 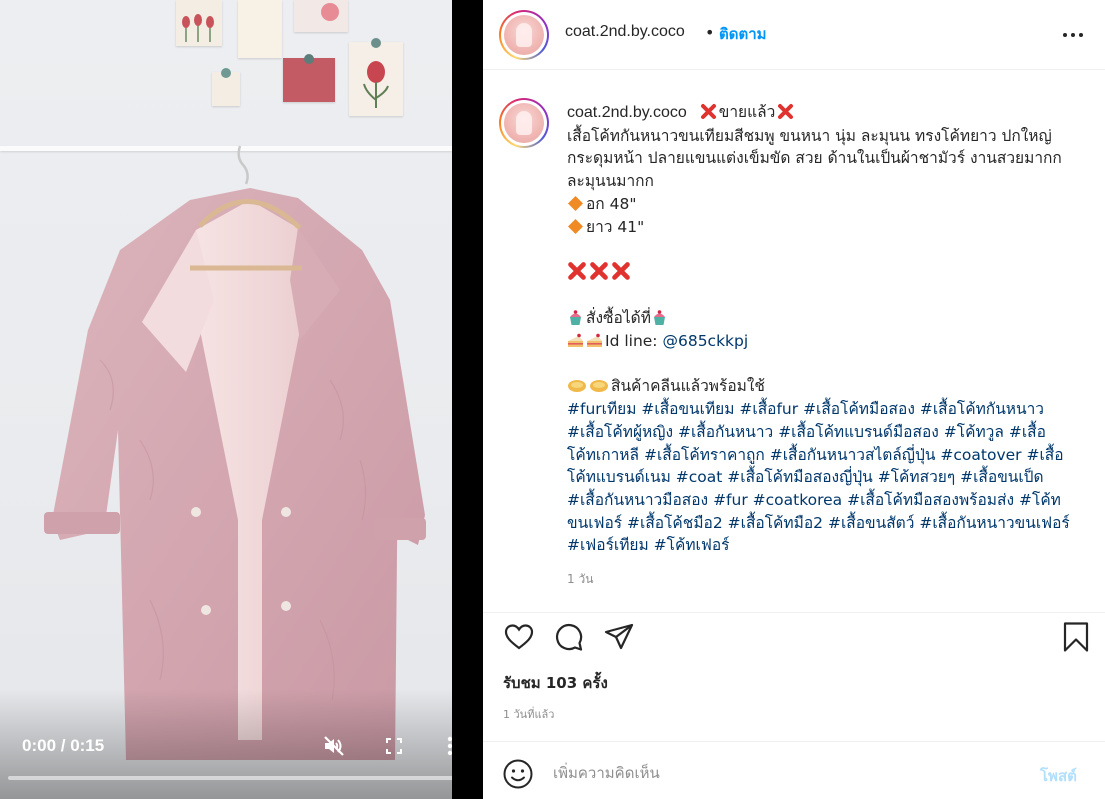 What do you see at coordinates (799, 477) in the screenshot?
I see `hashtag-link: #เสื้อโค้ทมือสองญี่ปุ่น` at bounding box center [799, 477].